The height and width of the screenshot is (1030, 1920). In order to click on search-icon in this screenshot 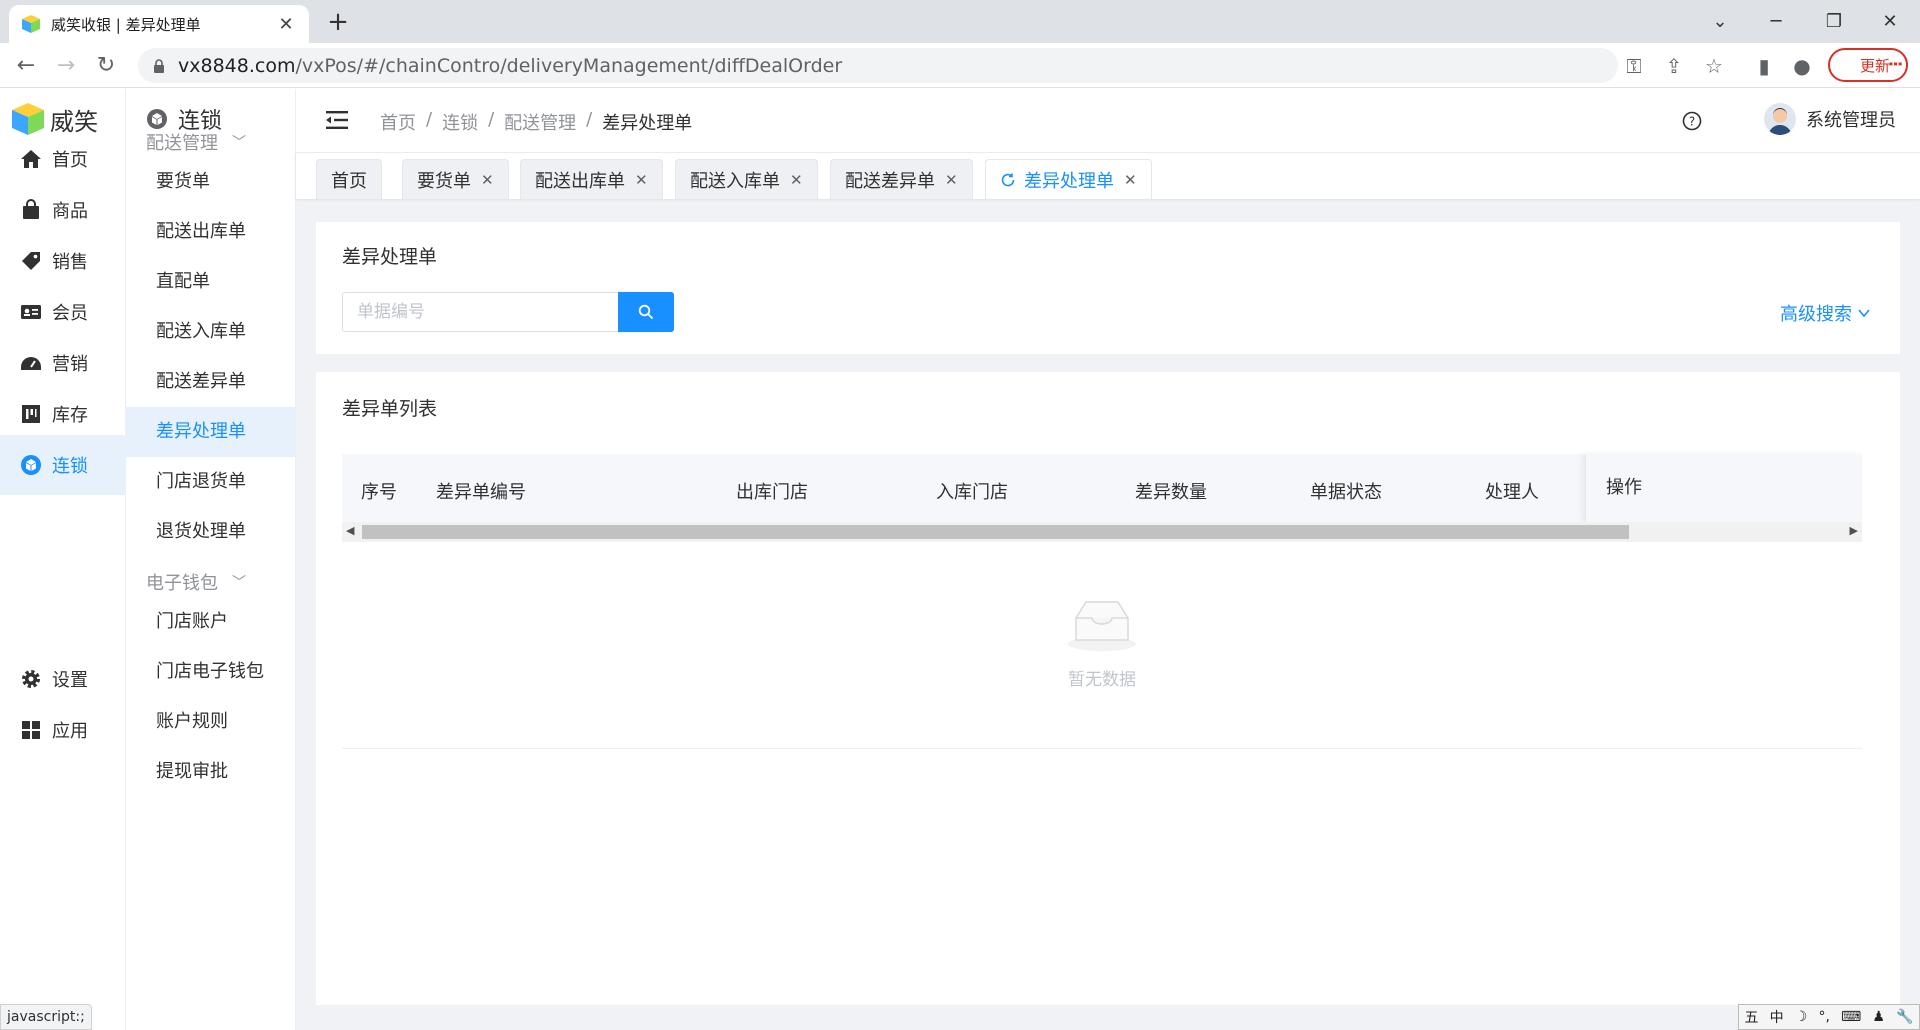, I will do `click(646, 312)`.